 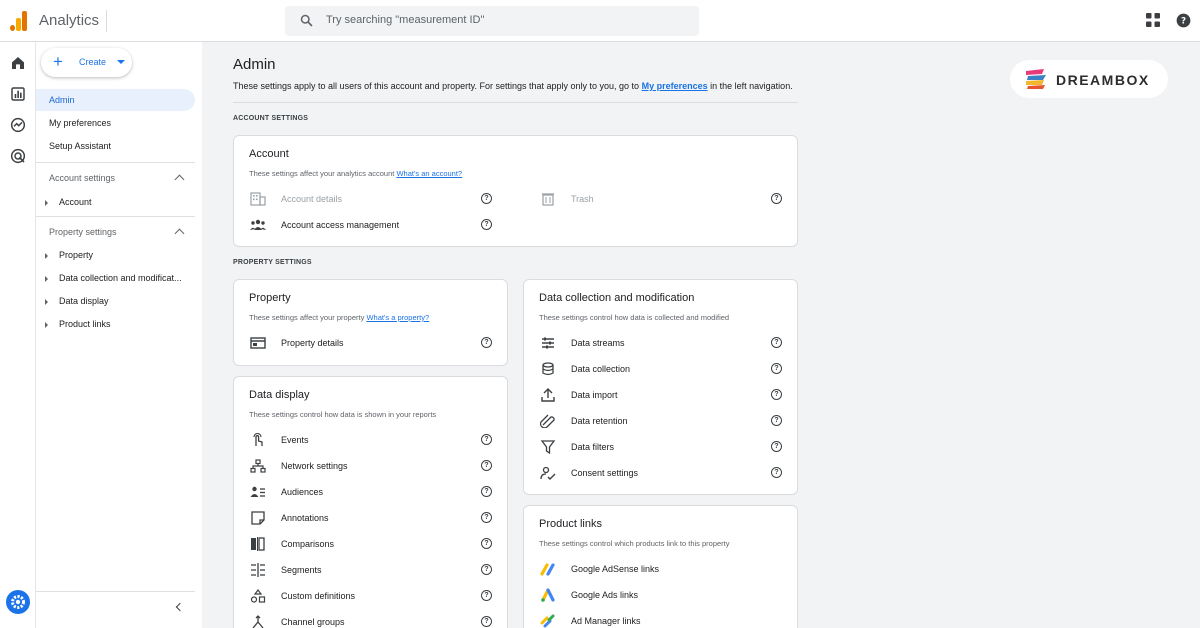 What do you see at coordinates (372, 620) in the screenshot?
I see `channel-groups-row: Channel groups ?` at bounding box center [372, 620].